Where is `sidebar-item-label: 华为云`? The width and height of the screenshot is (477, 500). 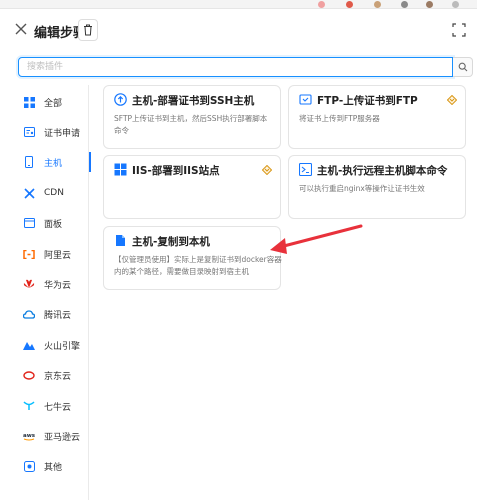 sidebar-item-label: 华为云 is located at coordinates (58, 285).